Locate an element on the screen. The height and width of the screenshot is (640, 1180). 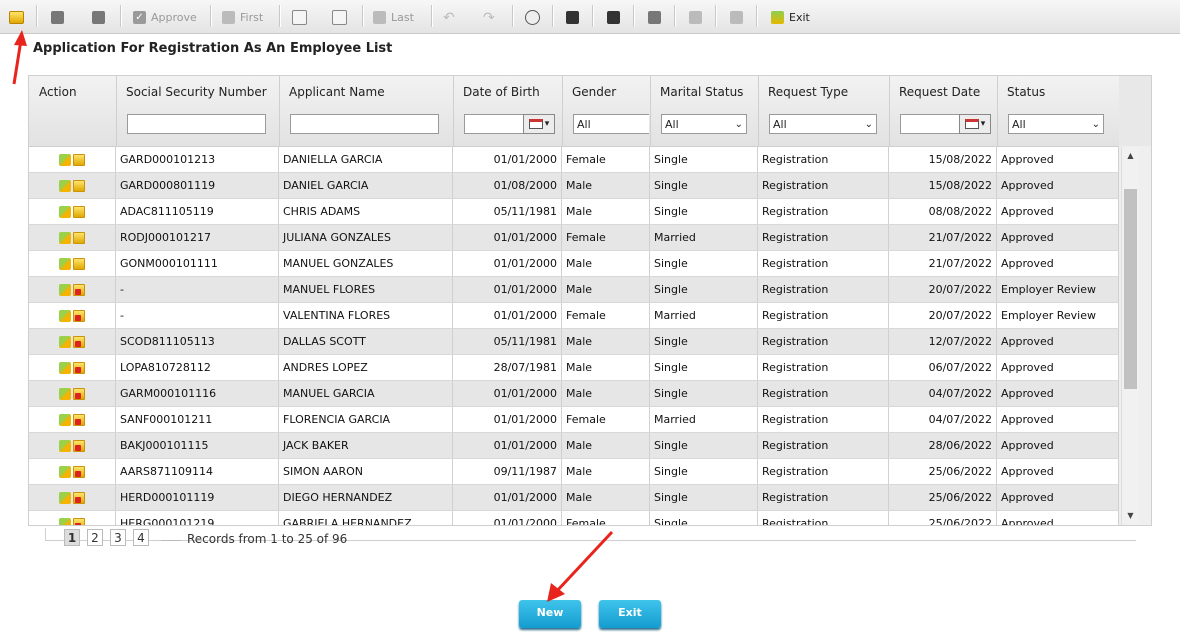
new-record-button is located at coordinates (19, 17).